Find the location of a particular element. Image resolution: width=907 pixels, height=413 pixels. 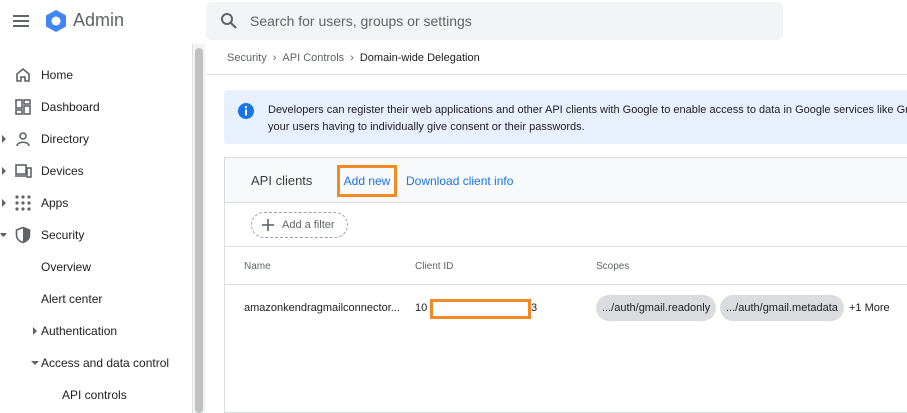

app-title: Admin is located at coordinates (98, 20).